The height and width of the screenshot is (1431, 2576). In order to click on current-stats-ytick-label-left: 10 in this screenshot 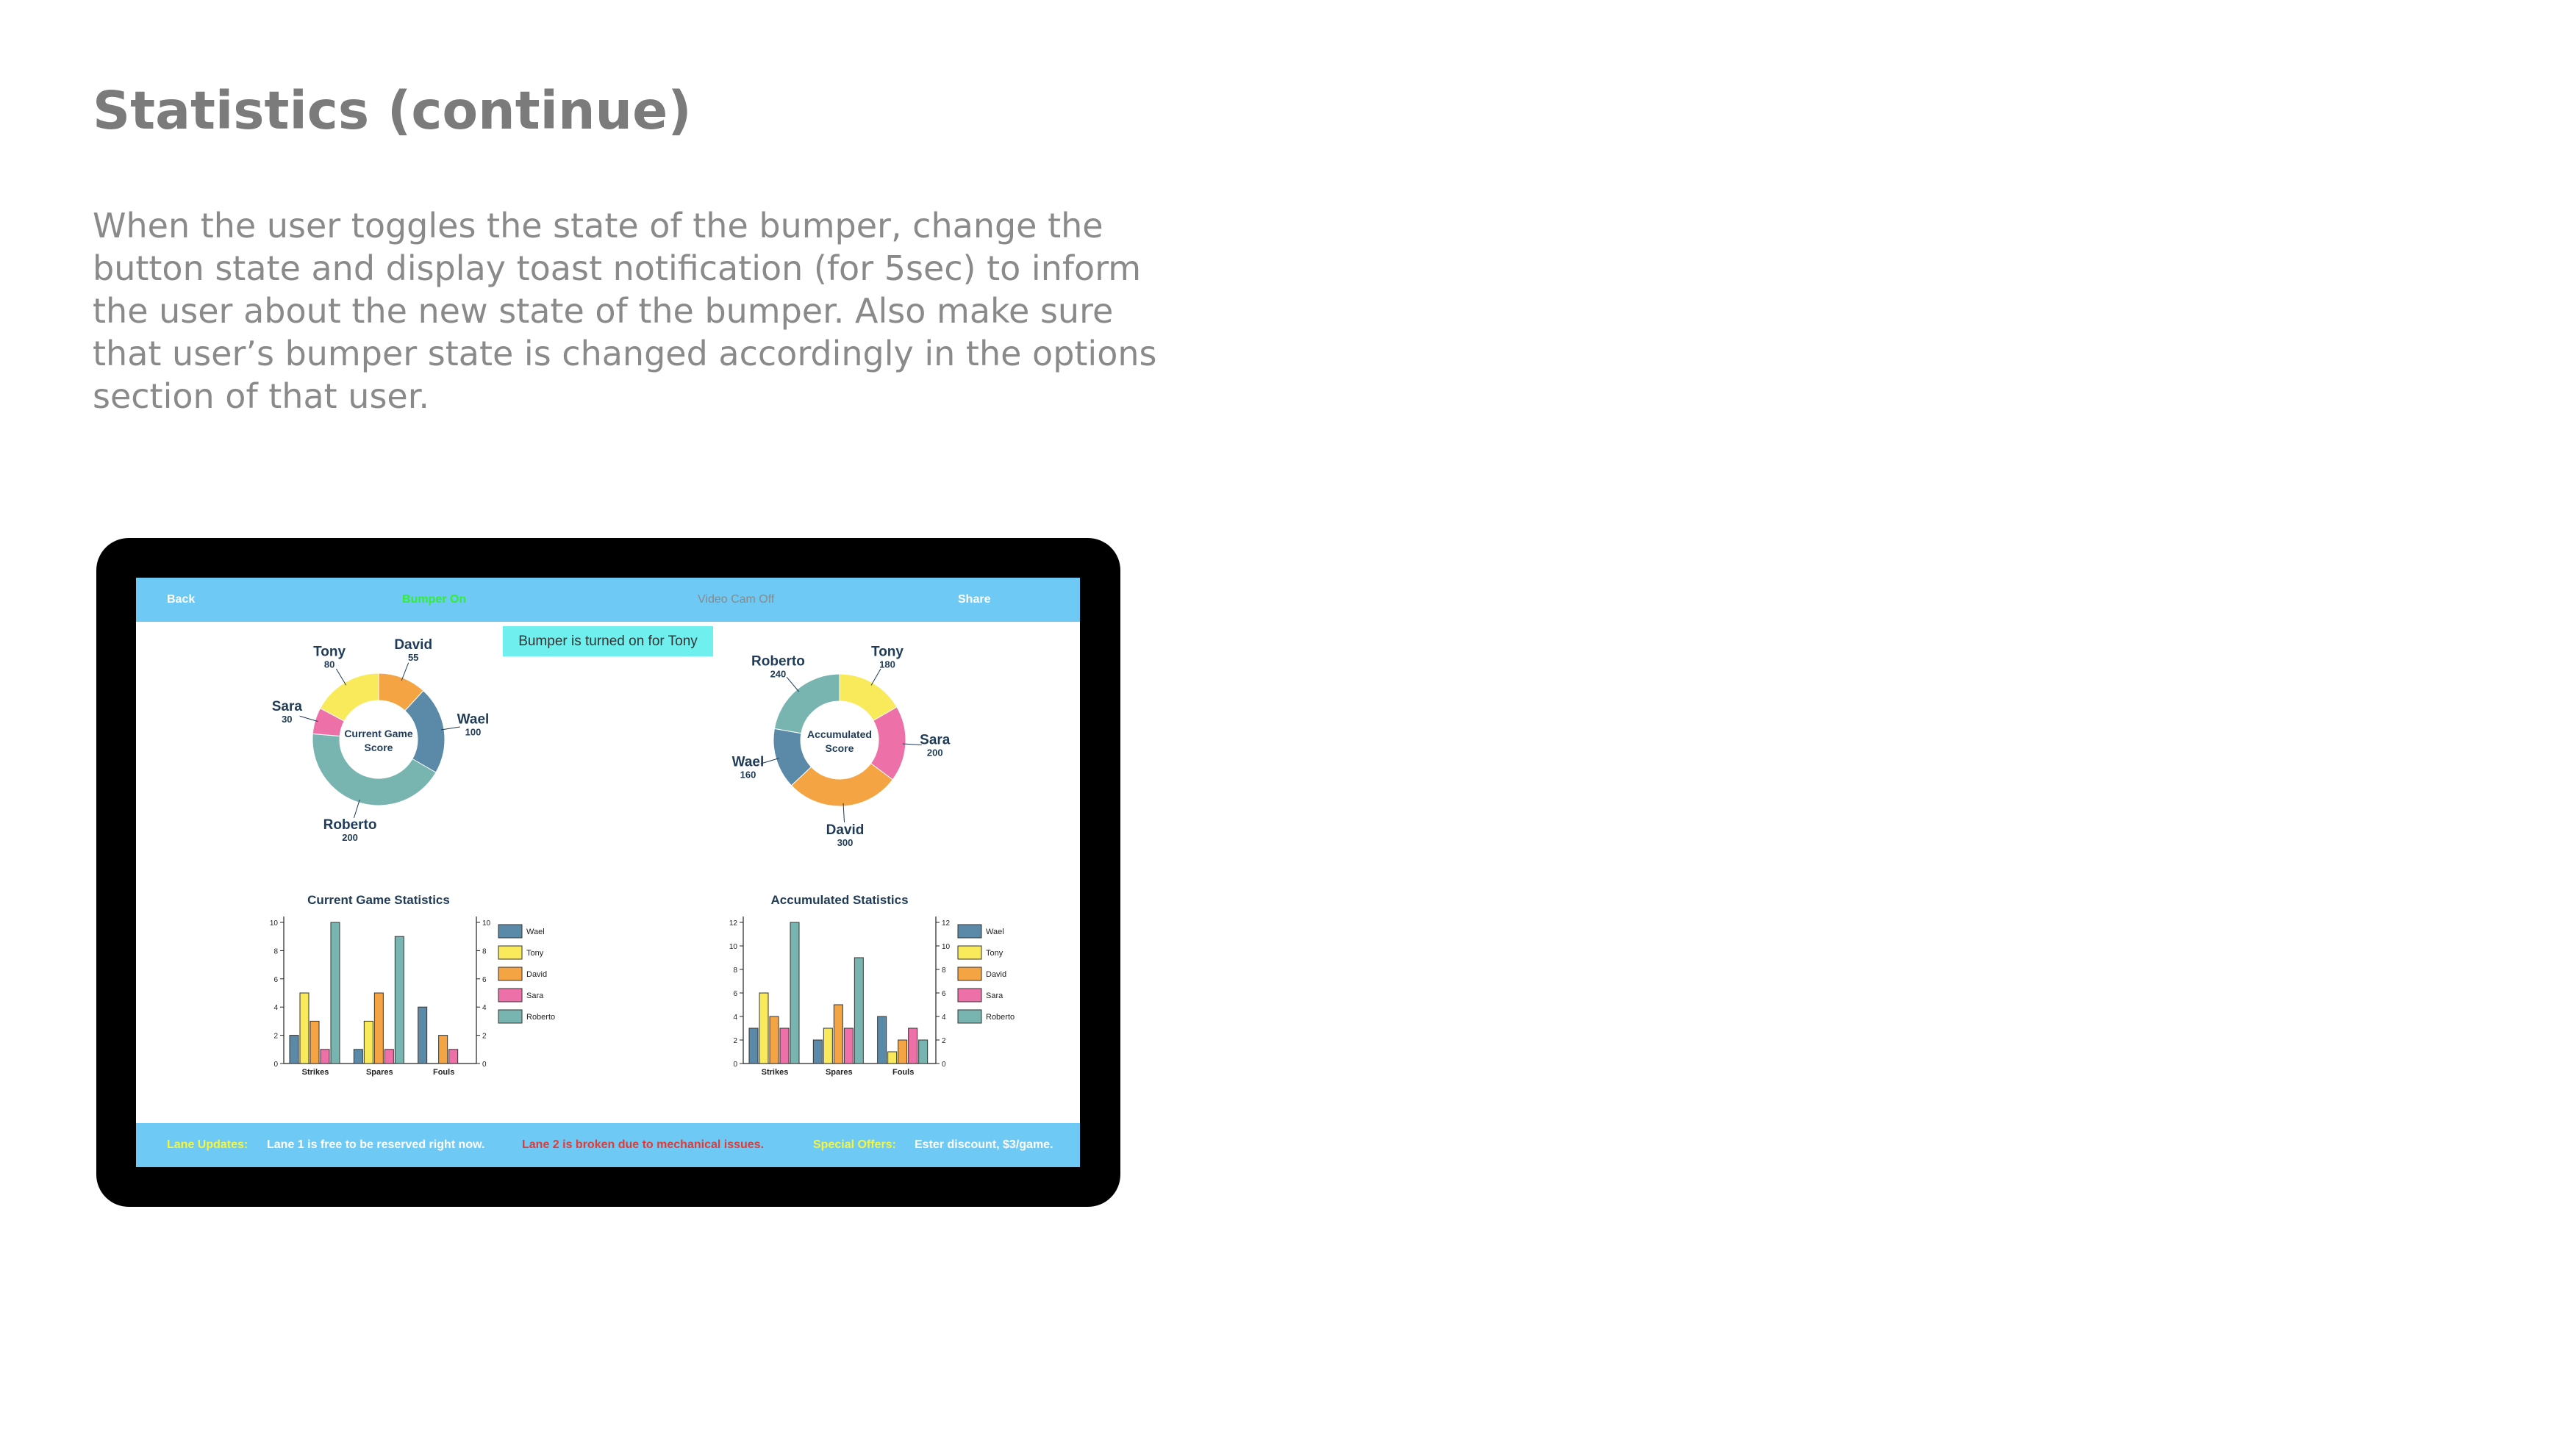, I will do `click(274, 923)`.